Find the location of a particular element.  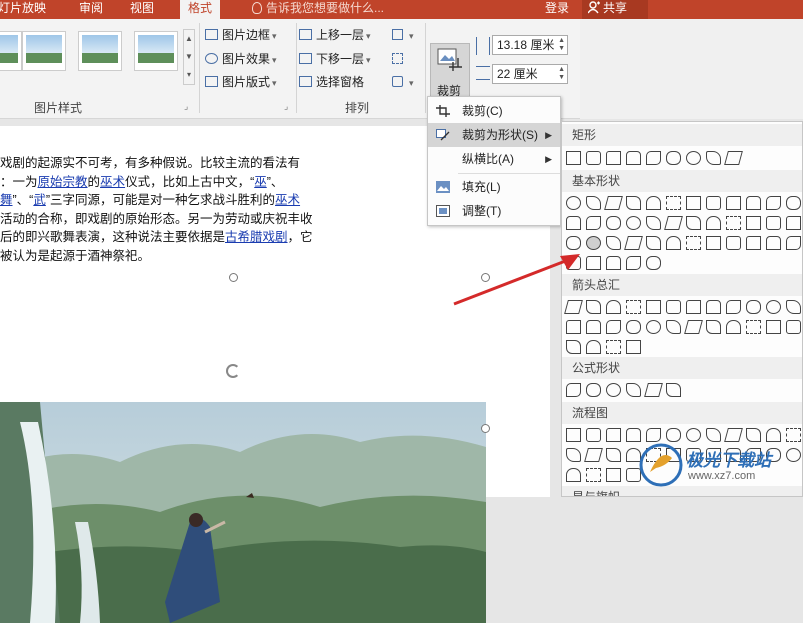

menu-item-aspect-ratio: 纵横比(A) ▶ is located at coordinates (494, 159).